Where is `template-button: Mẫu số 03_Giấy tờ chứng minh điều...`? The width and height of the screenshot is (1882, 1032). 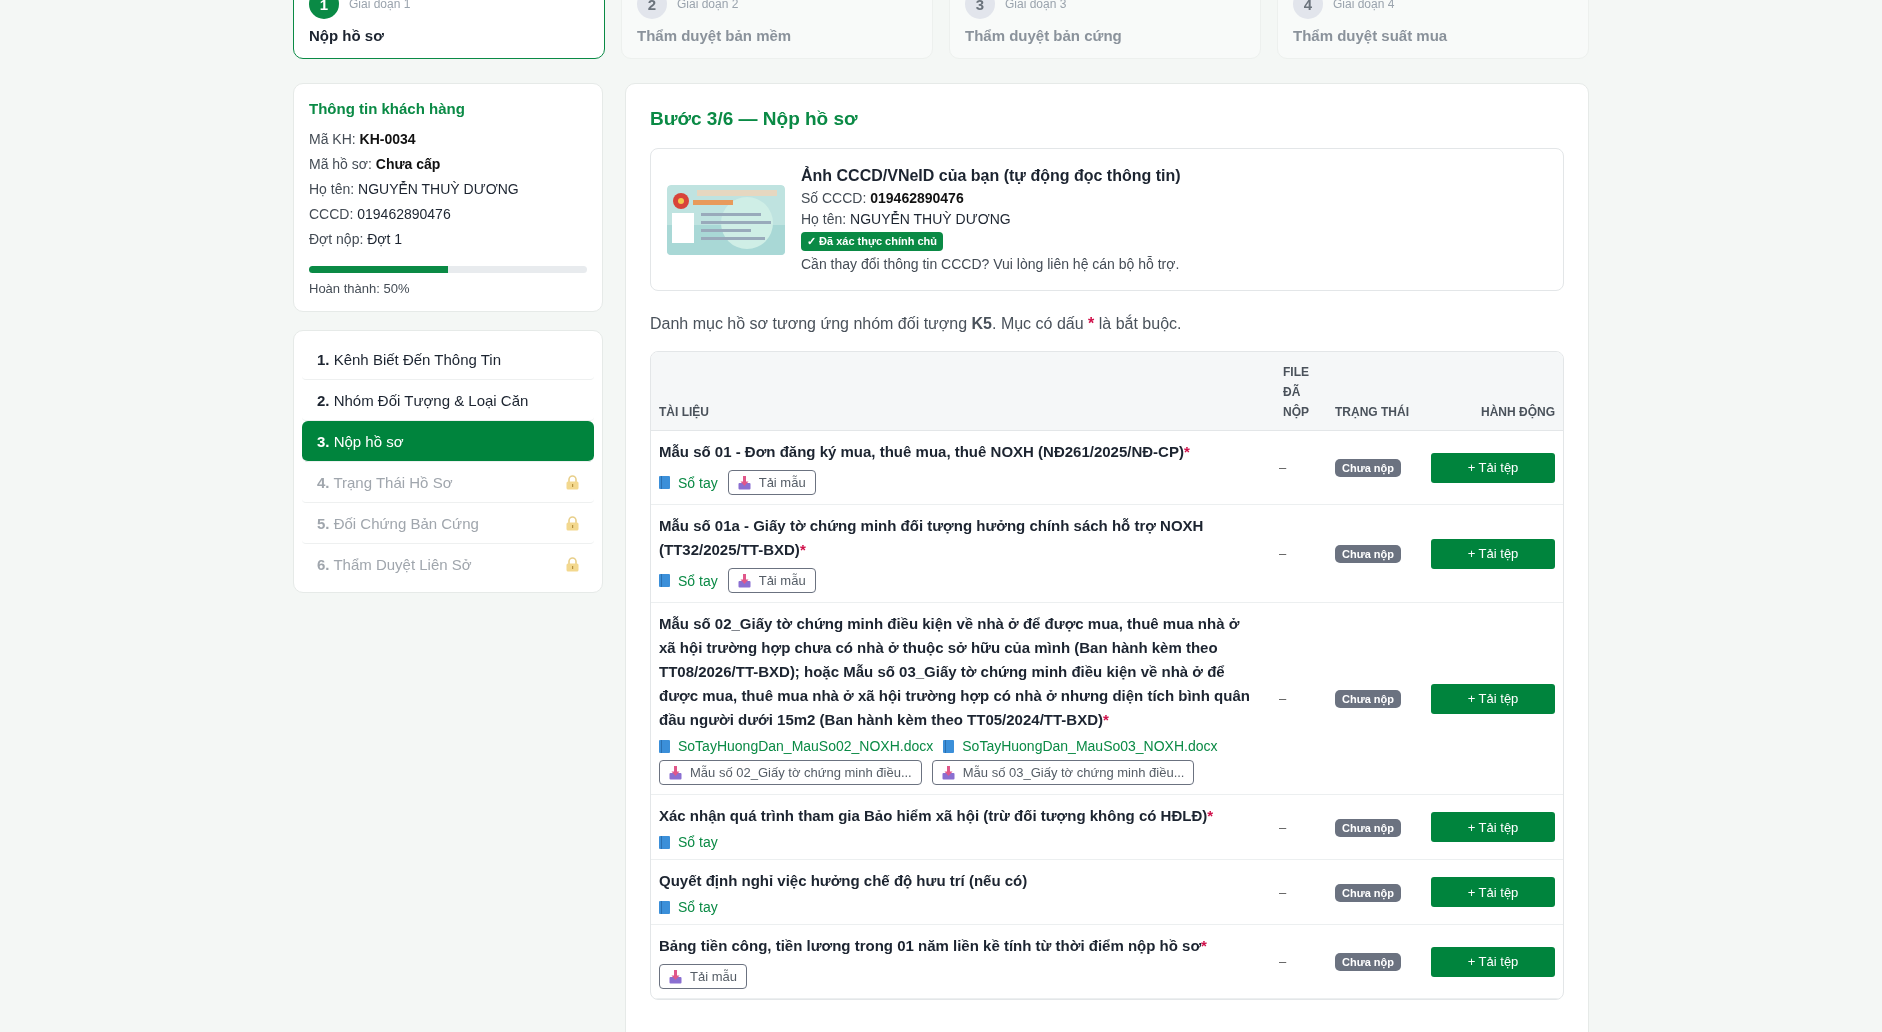
template-button: Mẫu số 03_Giấy tờ chứng minh điều... is located at coordinates (1063, 772).